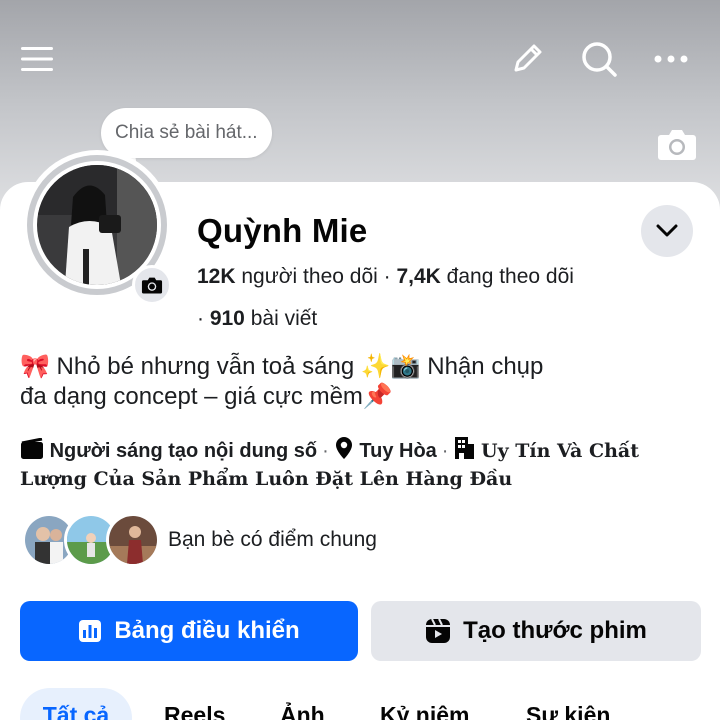 The width and height of the screenshot is (720, 720). Describe the element at coordinates (281, 318) in the screenshot. I see `posts-label: bài viết` at that location.